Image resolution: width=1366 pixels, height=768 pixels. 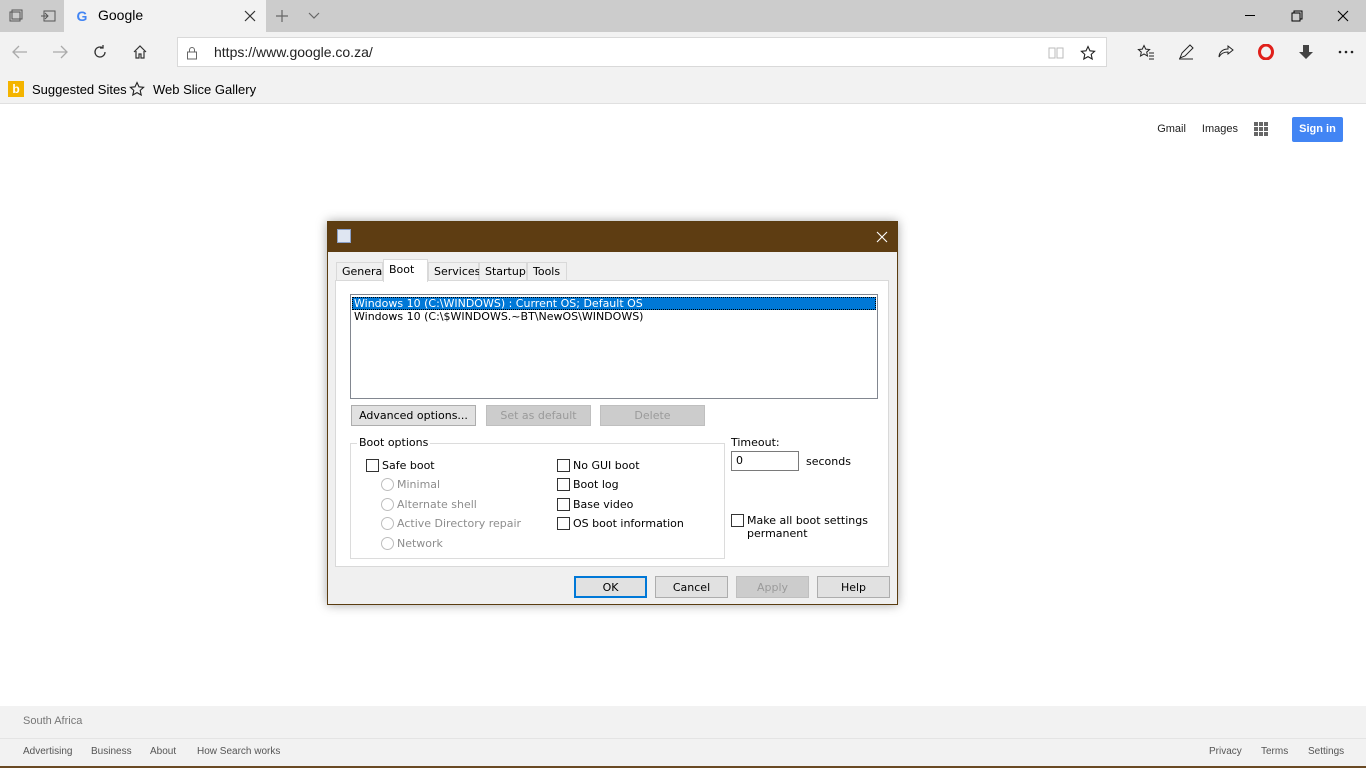 What do you see at coordinates (163, 751) in the screenshot?
I see `footer-link-about: About` at bounding box center [163, 751].